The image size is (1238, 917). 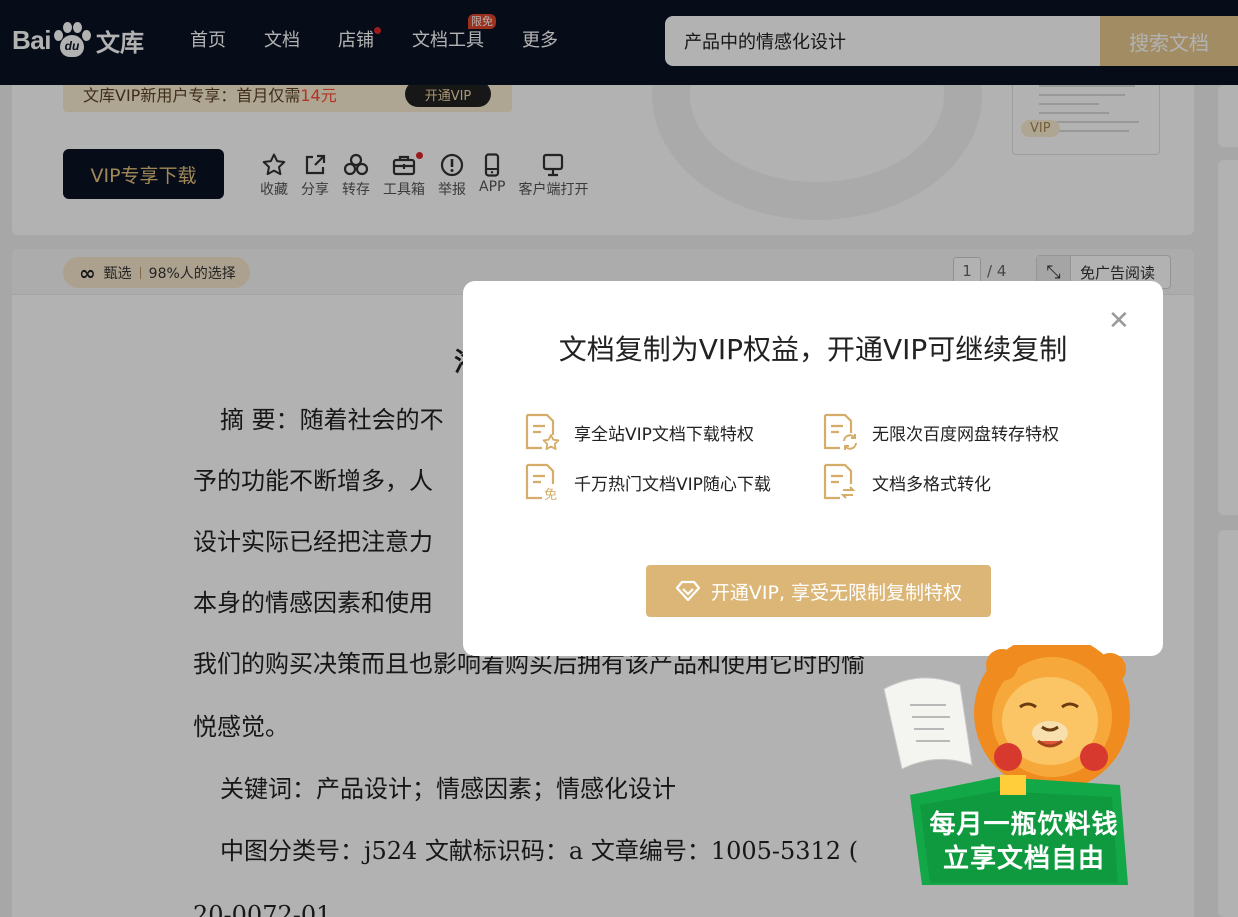 I want to click on benefit-item: 无限次百度网盘转存特权, so click(x=940, y=432).